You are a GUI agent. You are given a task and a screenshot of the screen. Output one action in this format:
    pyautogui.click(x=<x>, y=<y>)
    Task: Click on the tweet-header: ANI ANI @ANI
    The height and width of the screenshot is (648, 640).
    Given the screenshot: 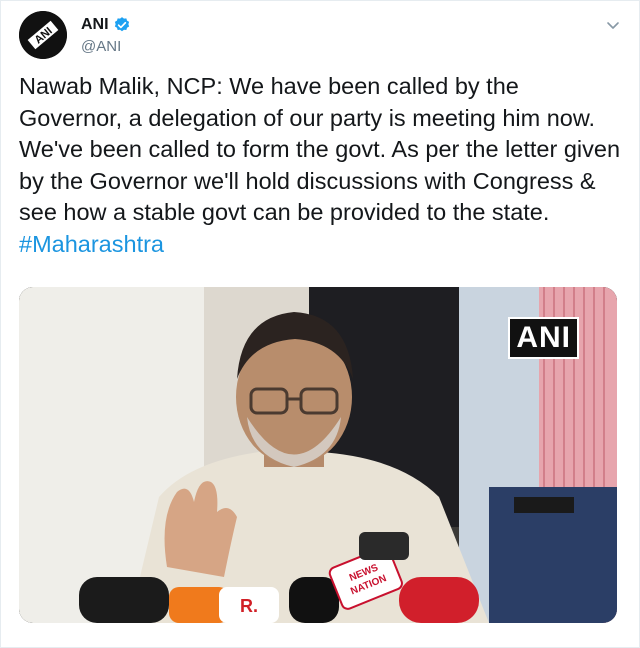 What is the action you would take?
    pyautogui.click(x=321, y=37)
    